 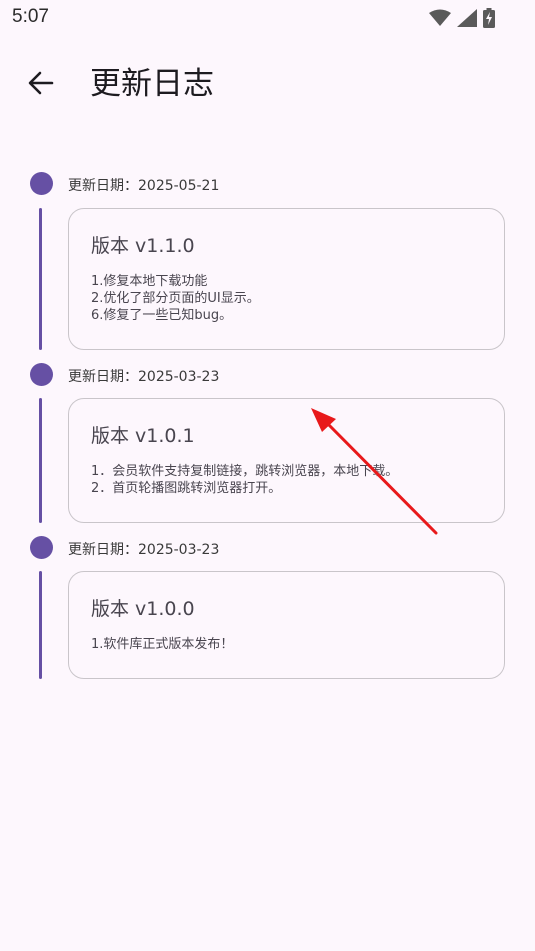 What do you see at coordinates (144, 186) in the screenshot?
I see `update-date: 更新日期：2025-05-21` at bounding box center [144, 186].